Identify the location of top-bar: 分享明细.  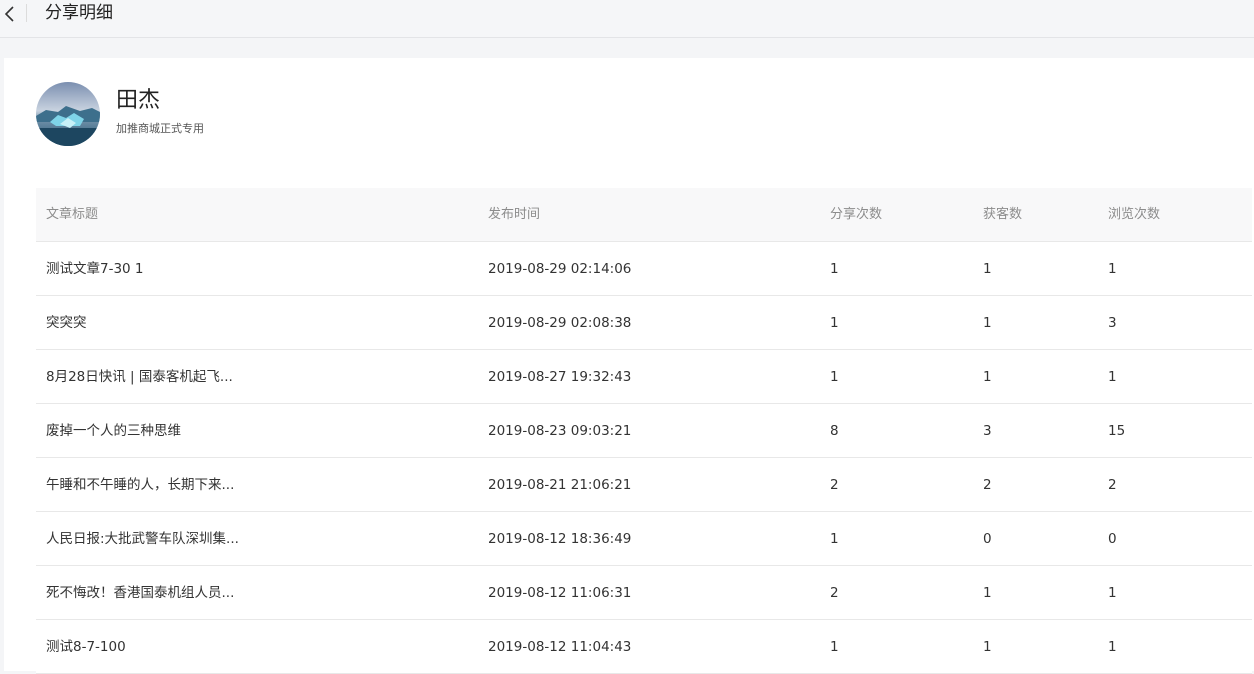
(627, 19).